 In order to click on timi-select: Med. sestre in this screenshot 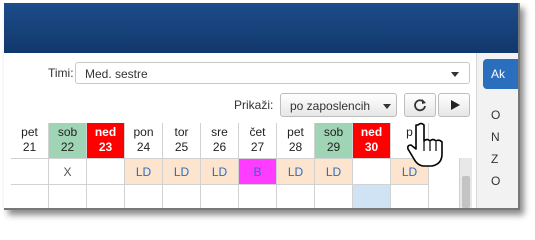, I will do `click(272, 73)`.